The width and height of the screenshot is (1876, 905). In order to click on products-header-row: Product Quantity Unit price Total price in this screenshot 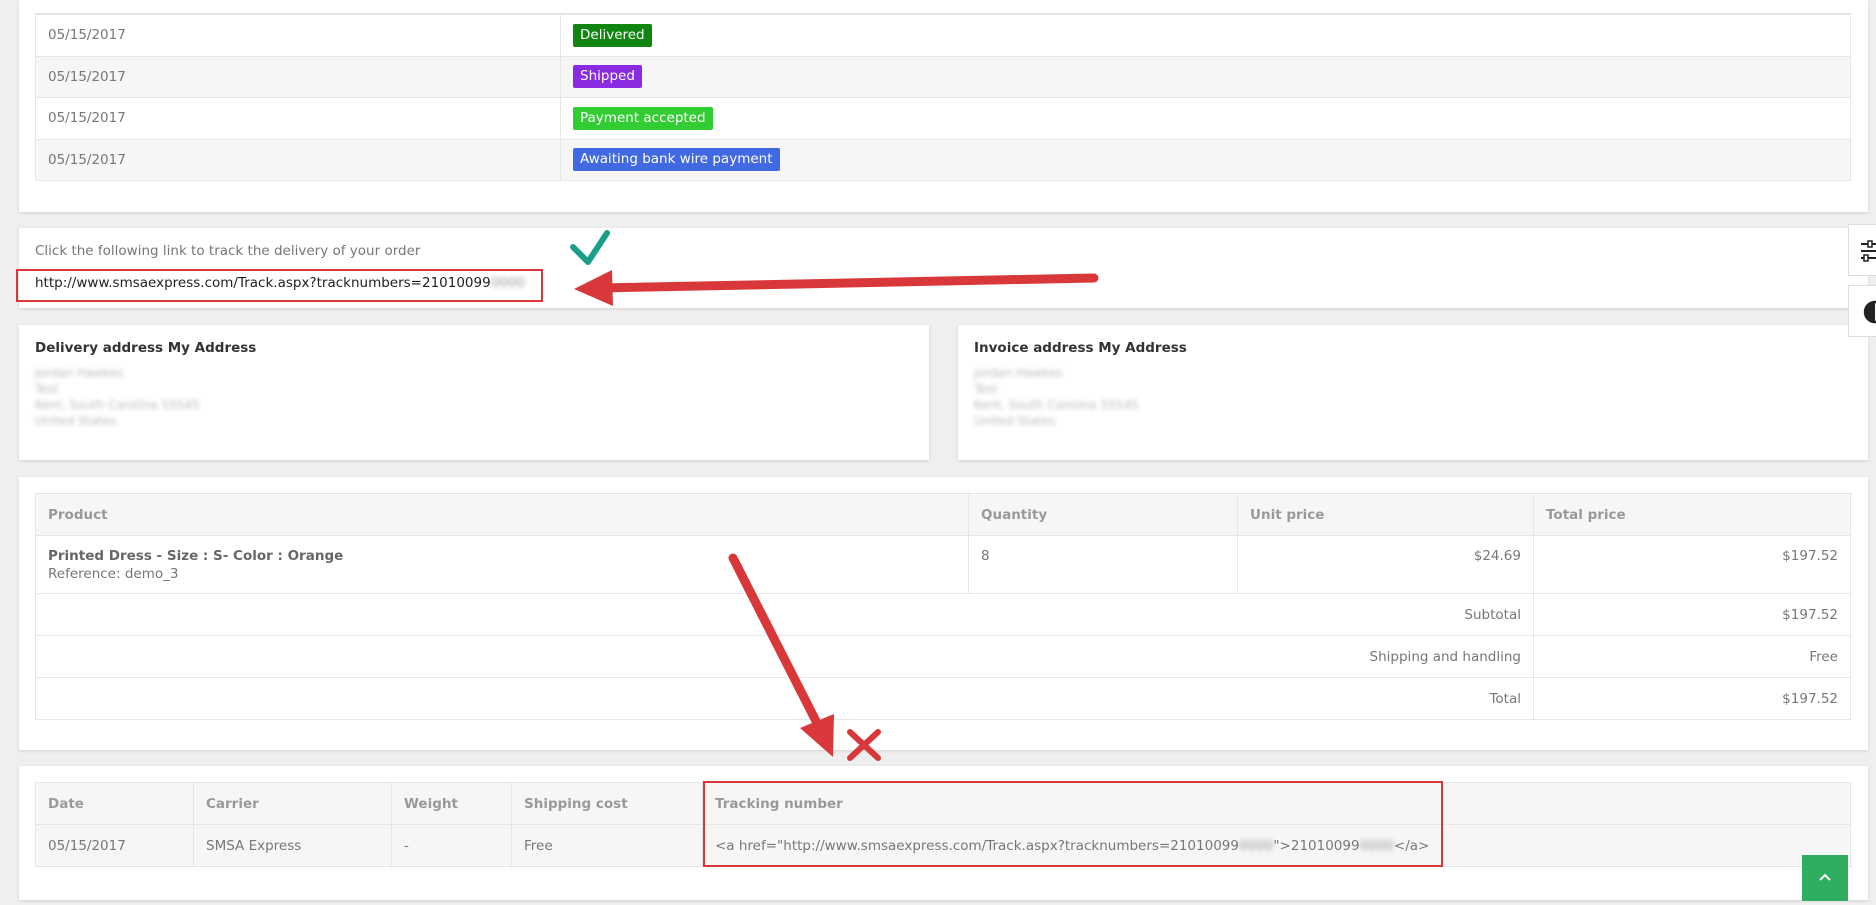, I will do `click(943, 514)`.